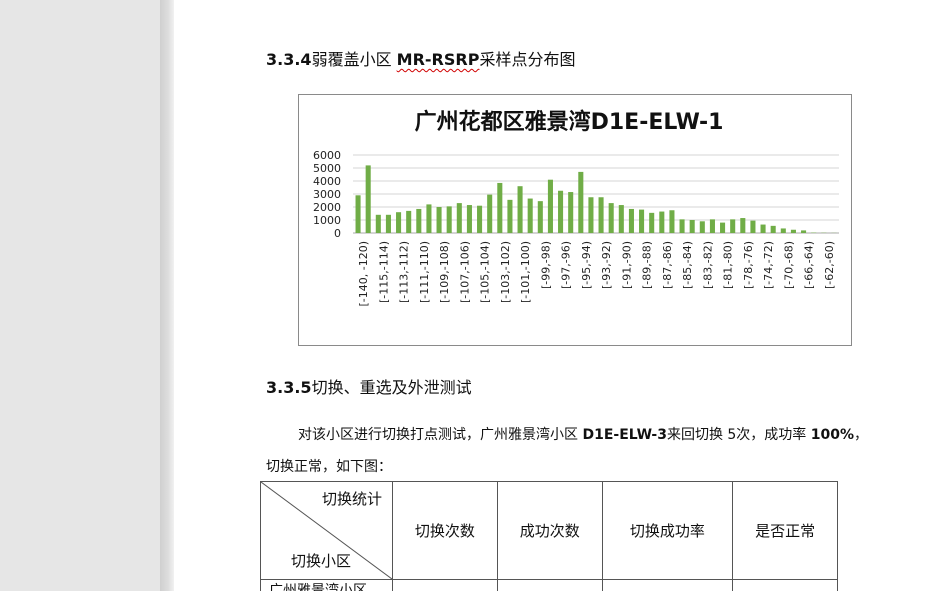  Describe the element at coordinates (326, 585) in the screenshot. I see `row-cell-name: 广州雅景湾小区` at that location.